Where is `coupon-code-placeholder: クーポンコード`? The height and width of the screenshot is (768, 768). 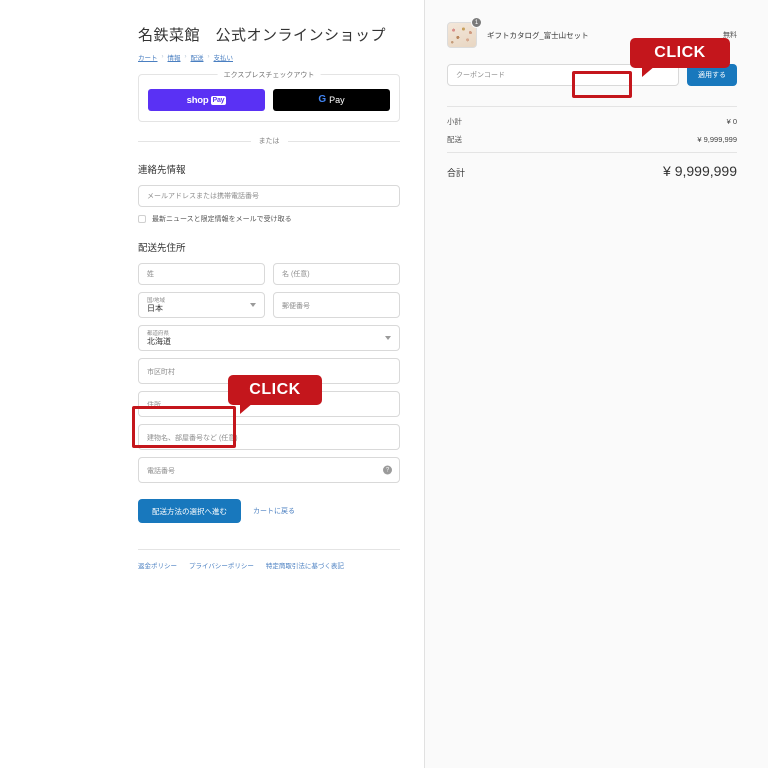 coupon-code-placeholder: クーポンコード is located at coordinates (480, 75).